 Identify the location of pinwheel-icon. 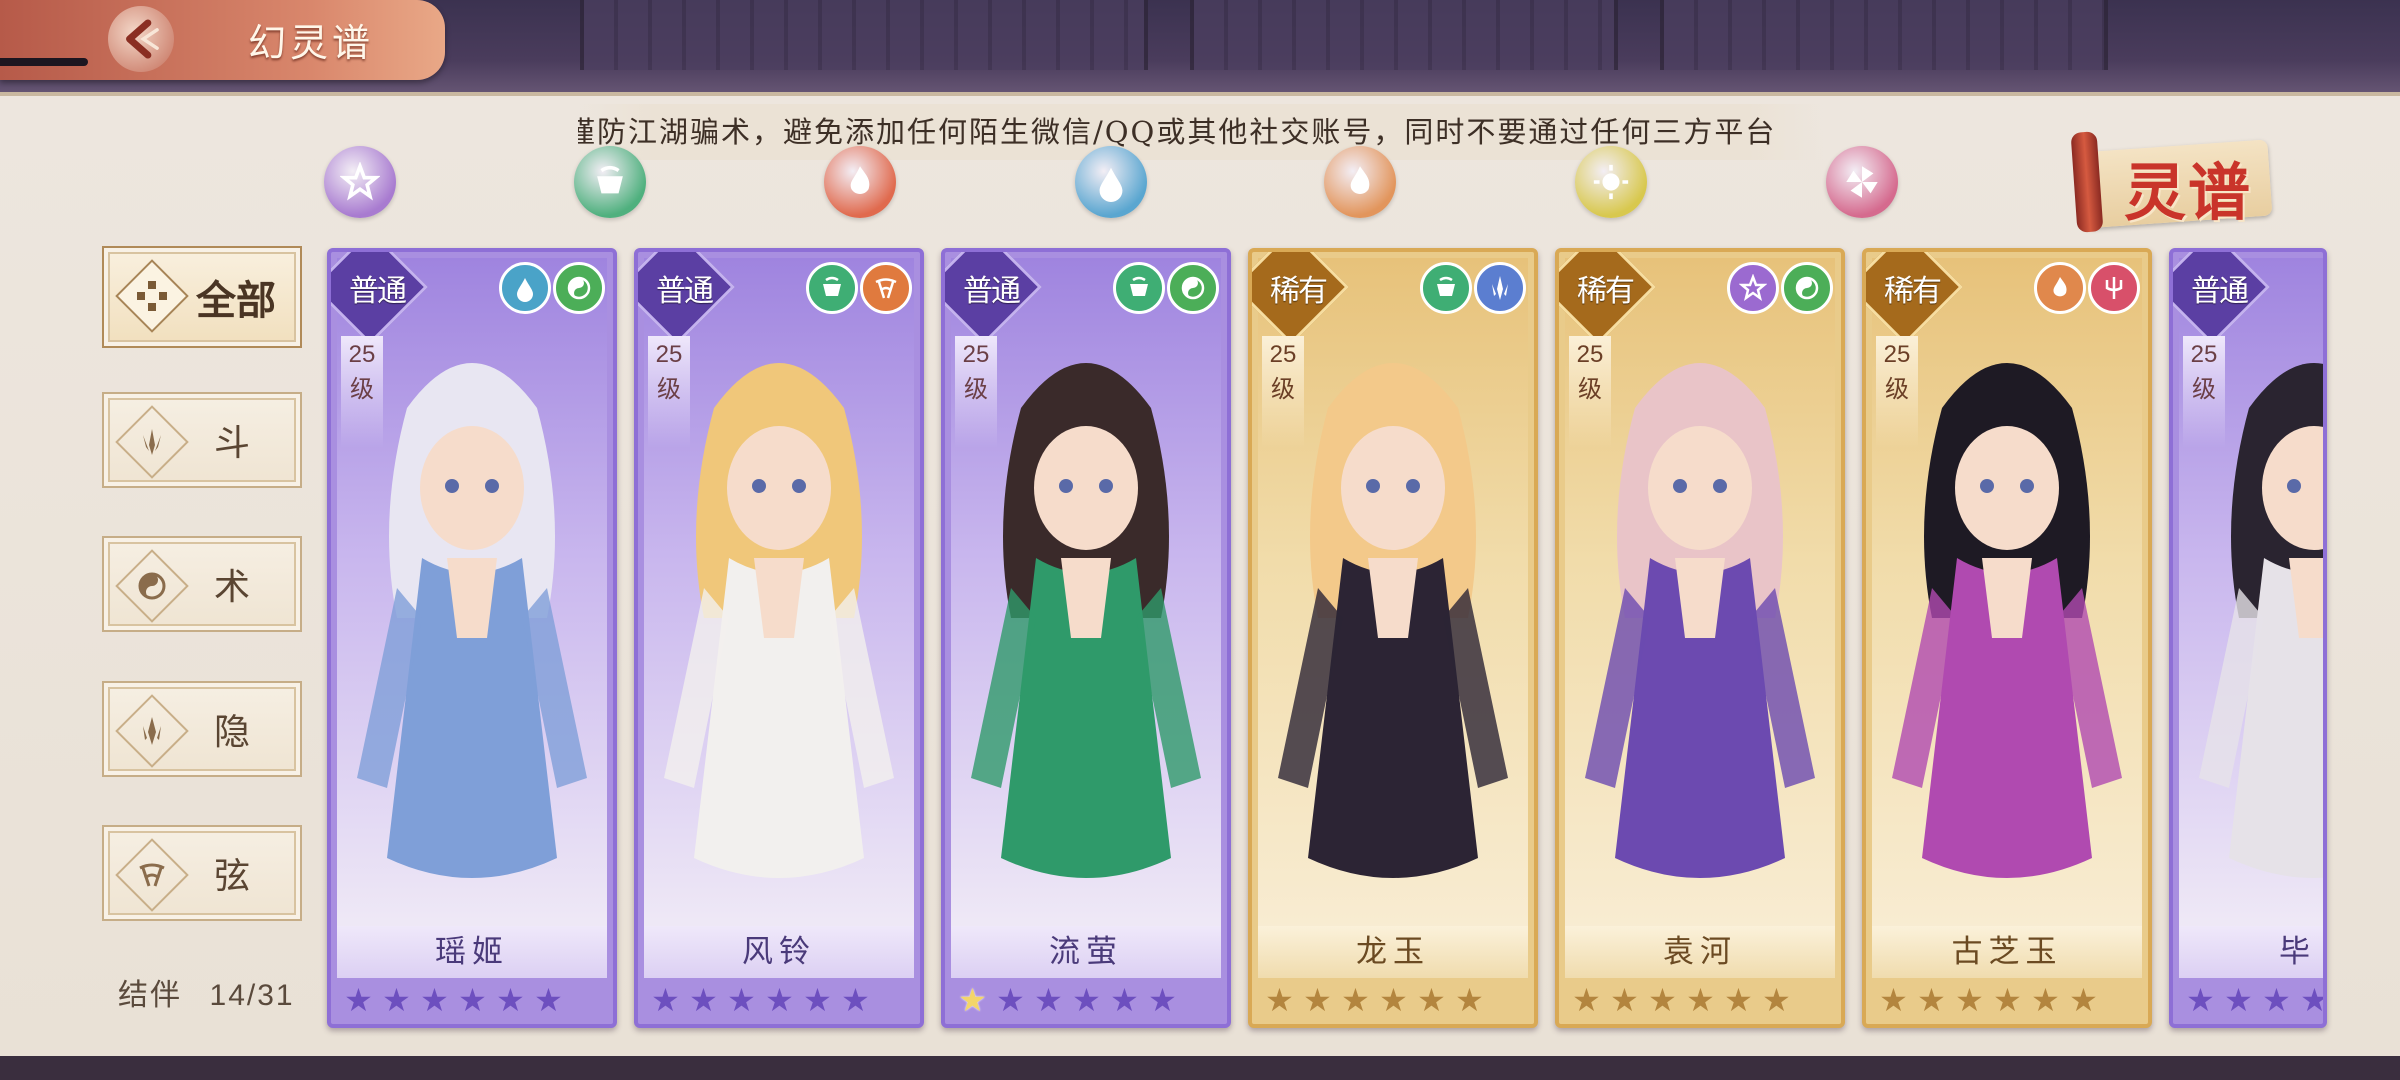
(1862, 182).